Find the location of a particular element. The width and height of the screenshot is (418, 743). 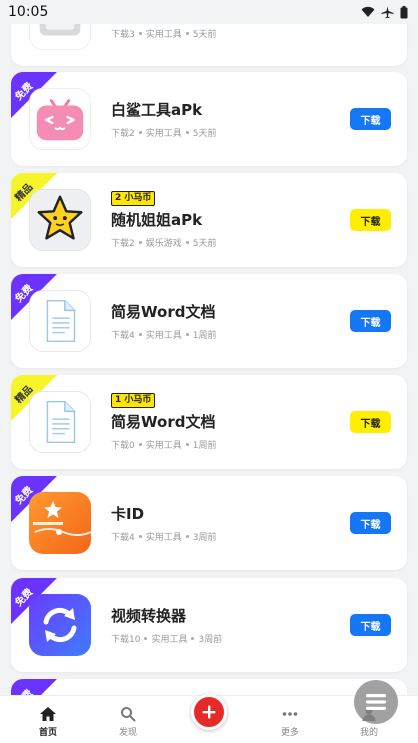

status-icons is located at coordinates (384, 12).